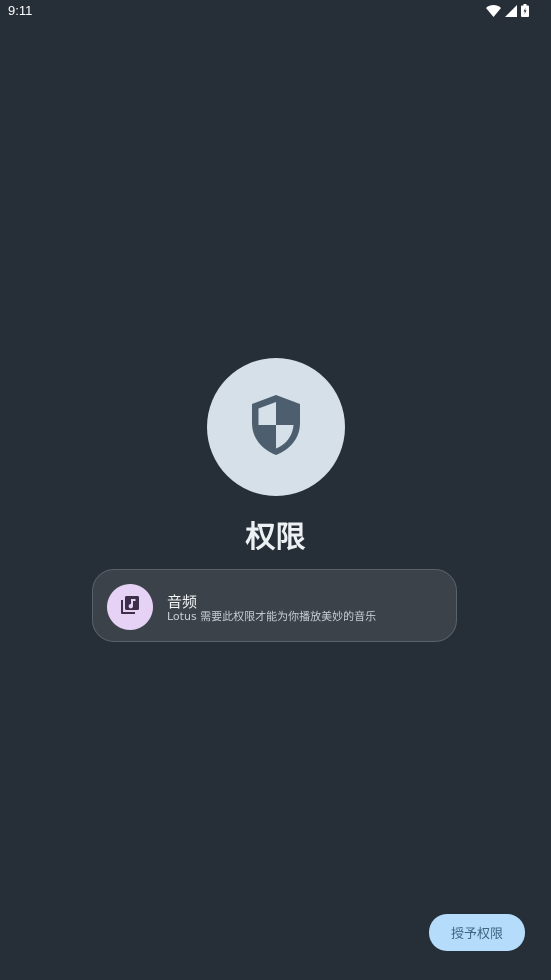 This screenshot has width=551, height=980. I want to click on status-time: 9:11, so click(20, 10).